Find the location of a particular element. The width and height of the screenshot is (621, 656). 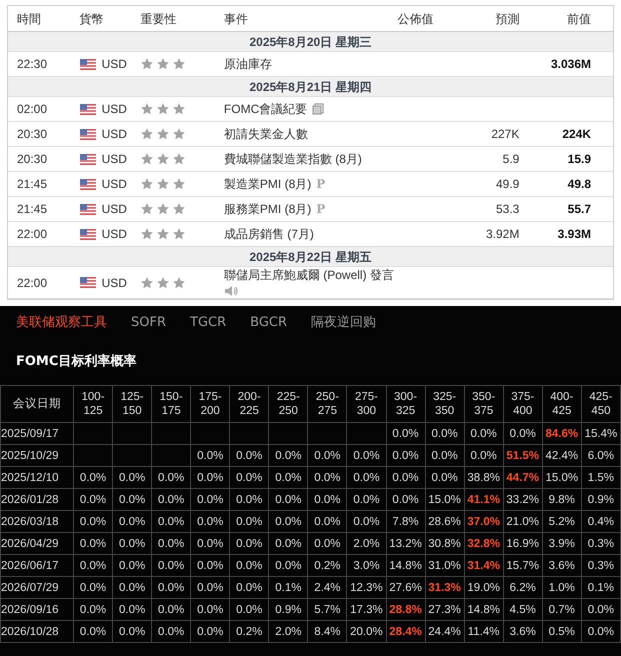

probability-cell: 42.4% is located at coordinates (562, 455).